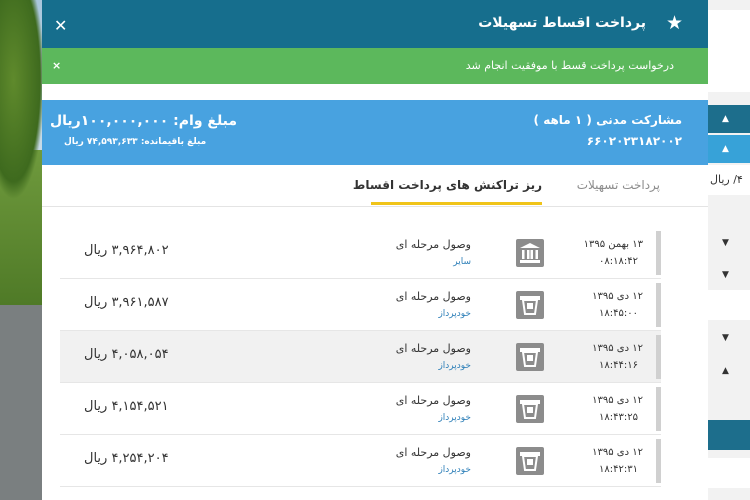 Image resolution: width=750 pixels, height=500 pixels. Describe the element at coordinates (144, 121) in the screenshot. I see `loan-amount: مبلغ وام: ۱۰۰,۰۰۰,۰۰۰ریال` at that location.